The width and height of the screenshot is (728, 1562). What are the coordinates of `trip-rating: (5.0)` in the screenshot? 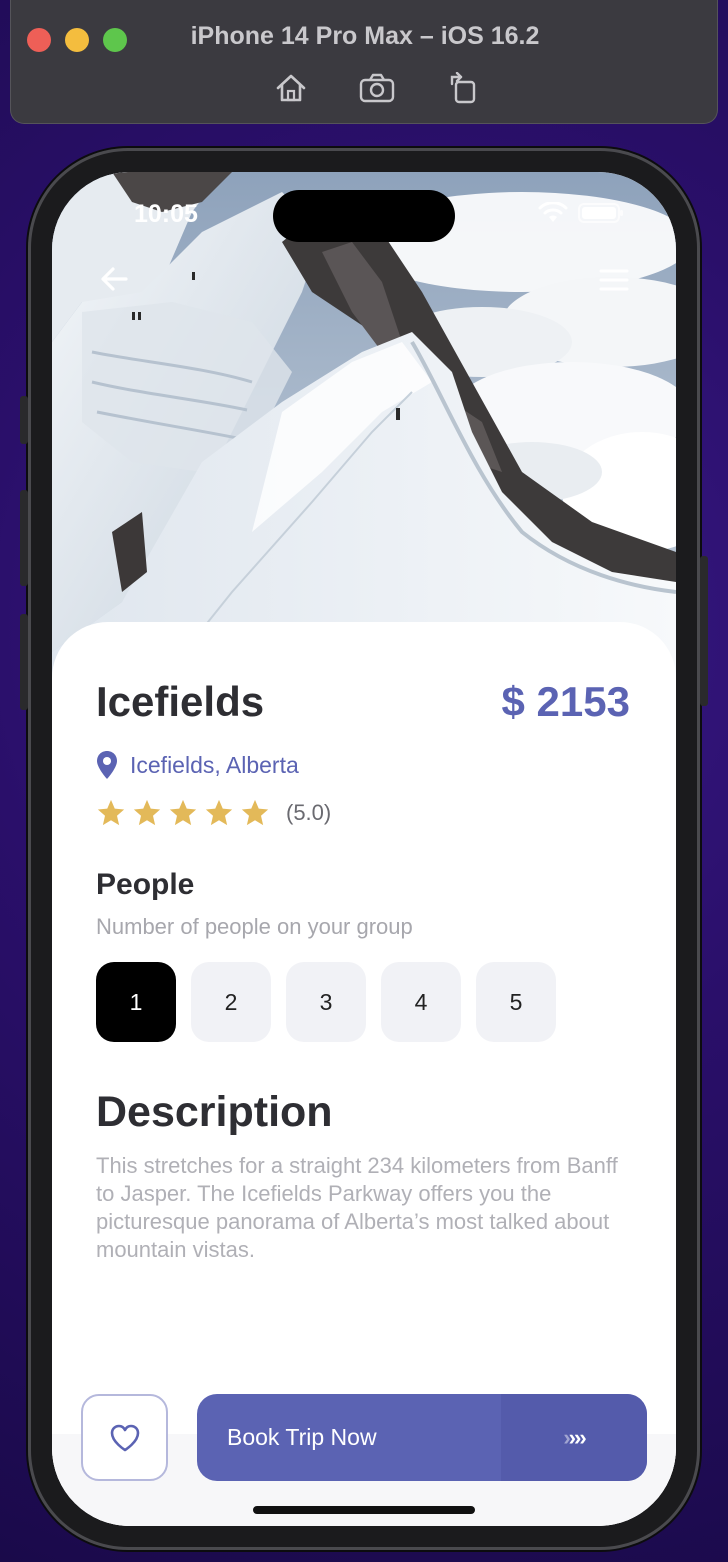 It's located at (213, 813).